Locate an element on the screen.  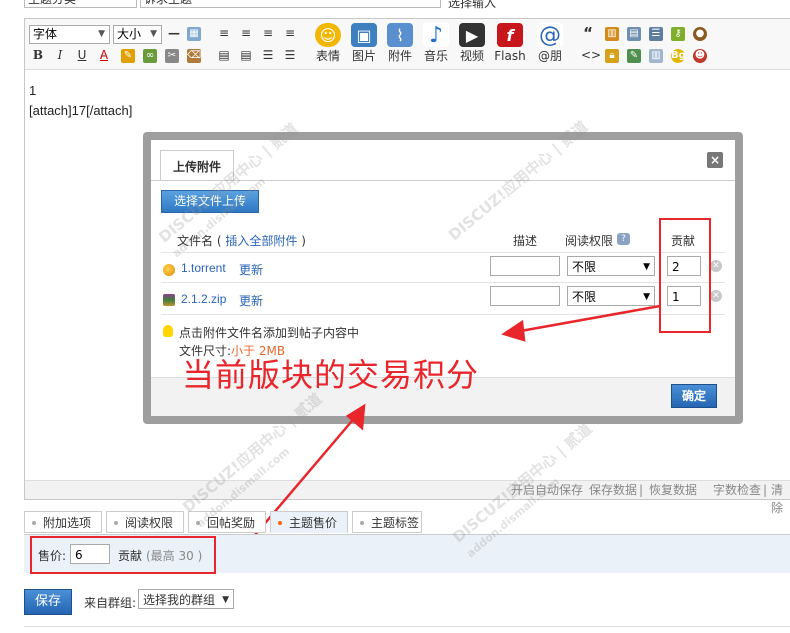
tab-label: 附加选项 is located at coordinates (67, 523).